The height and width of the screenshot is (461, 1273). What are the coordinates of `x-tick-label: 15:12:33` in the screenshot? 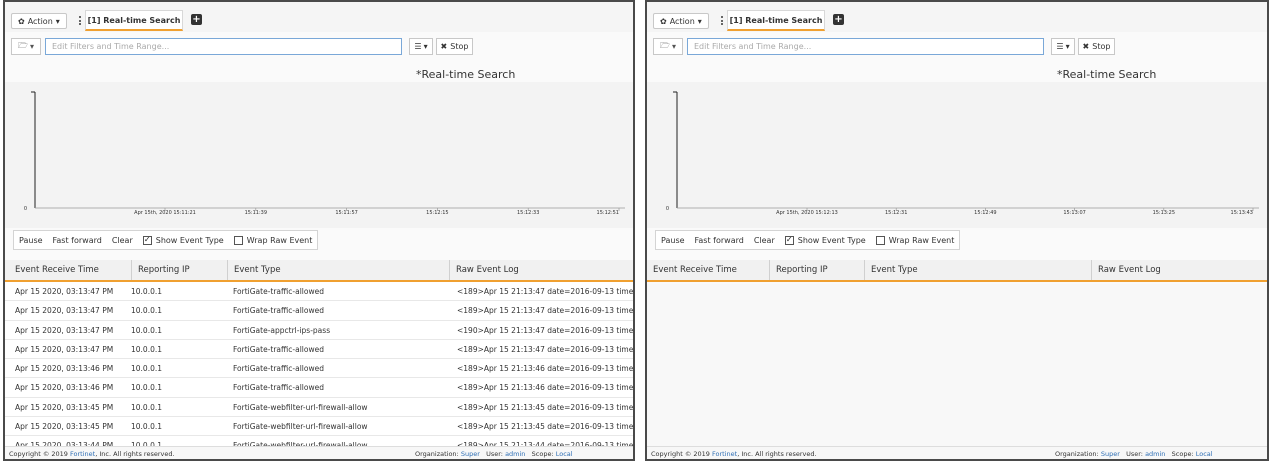 It's located at (528, 213).